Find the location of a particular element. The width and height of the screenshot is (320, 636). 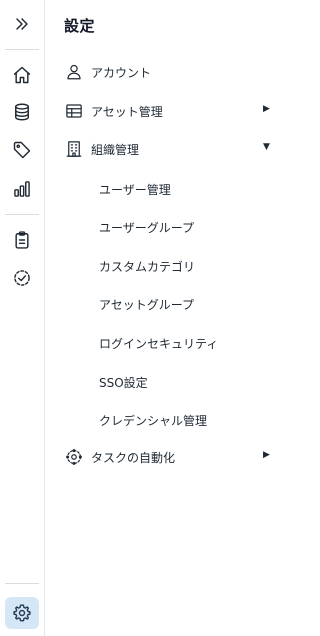

user-icon is located at coordinates (74, 72).